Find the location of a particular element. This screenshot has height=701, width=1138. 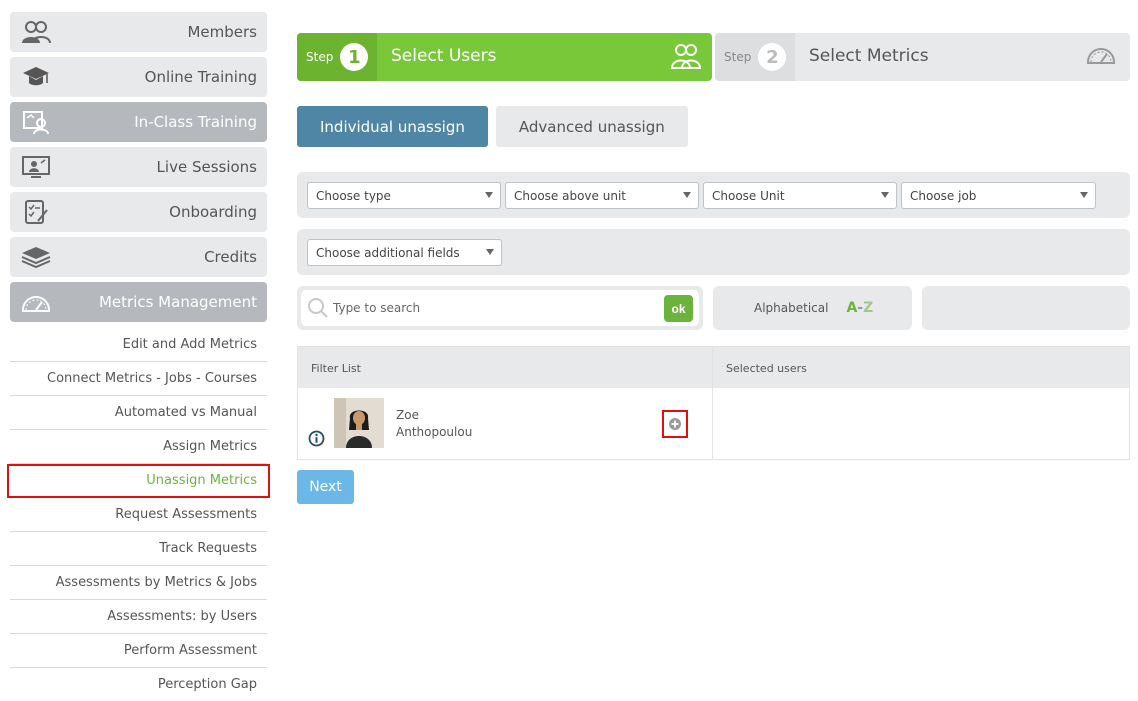

submenu-track-requests: Track Requests is located at coordinates (138, 549).